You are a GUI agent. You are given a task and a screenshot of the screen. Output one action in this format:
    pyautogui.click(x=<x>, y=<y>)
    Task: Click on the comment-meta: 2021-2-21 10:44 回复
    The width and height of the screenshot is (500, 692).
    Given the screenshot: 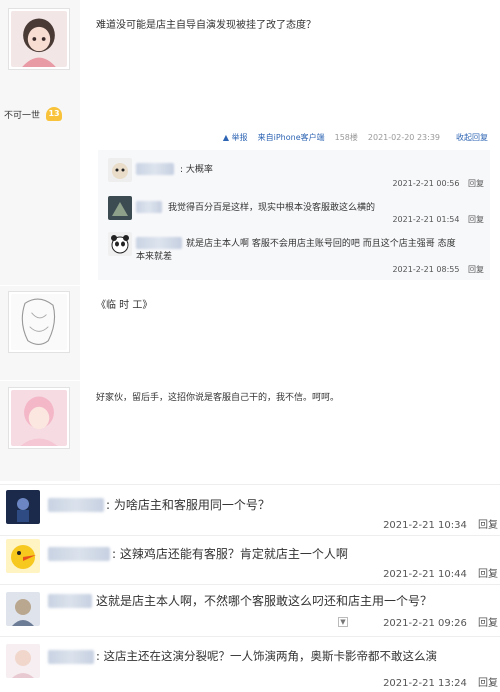 What is the action you would take?
    pyautogui.click(x=436, y=572)
    